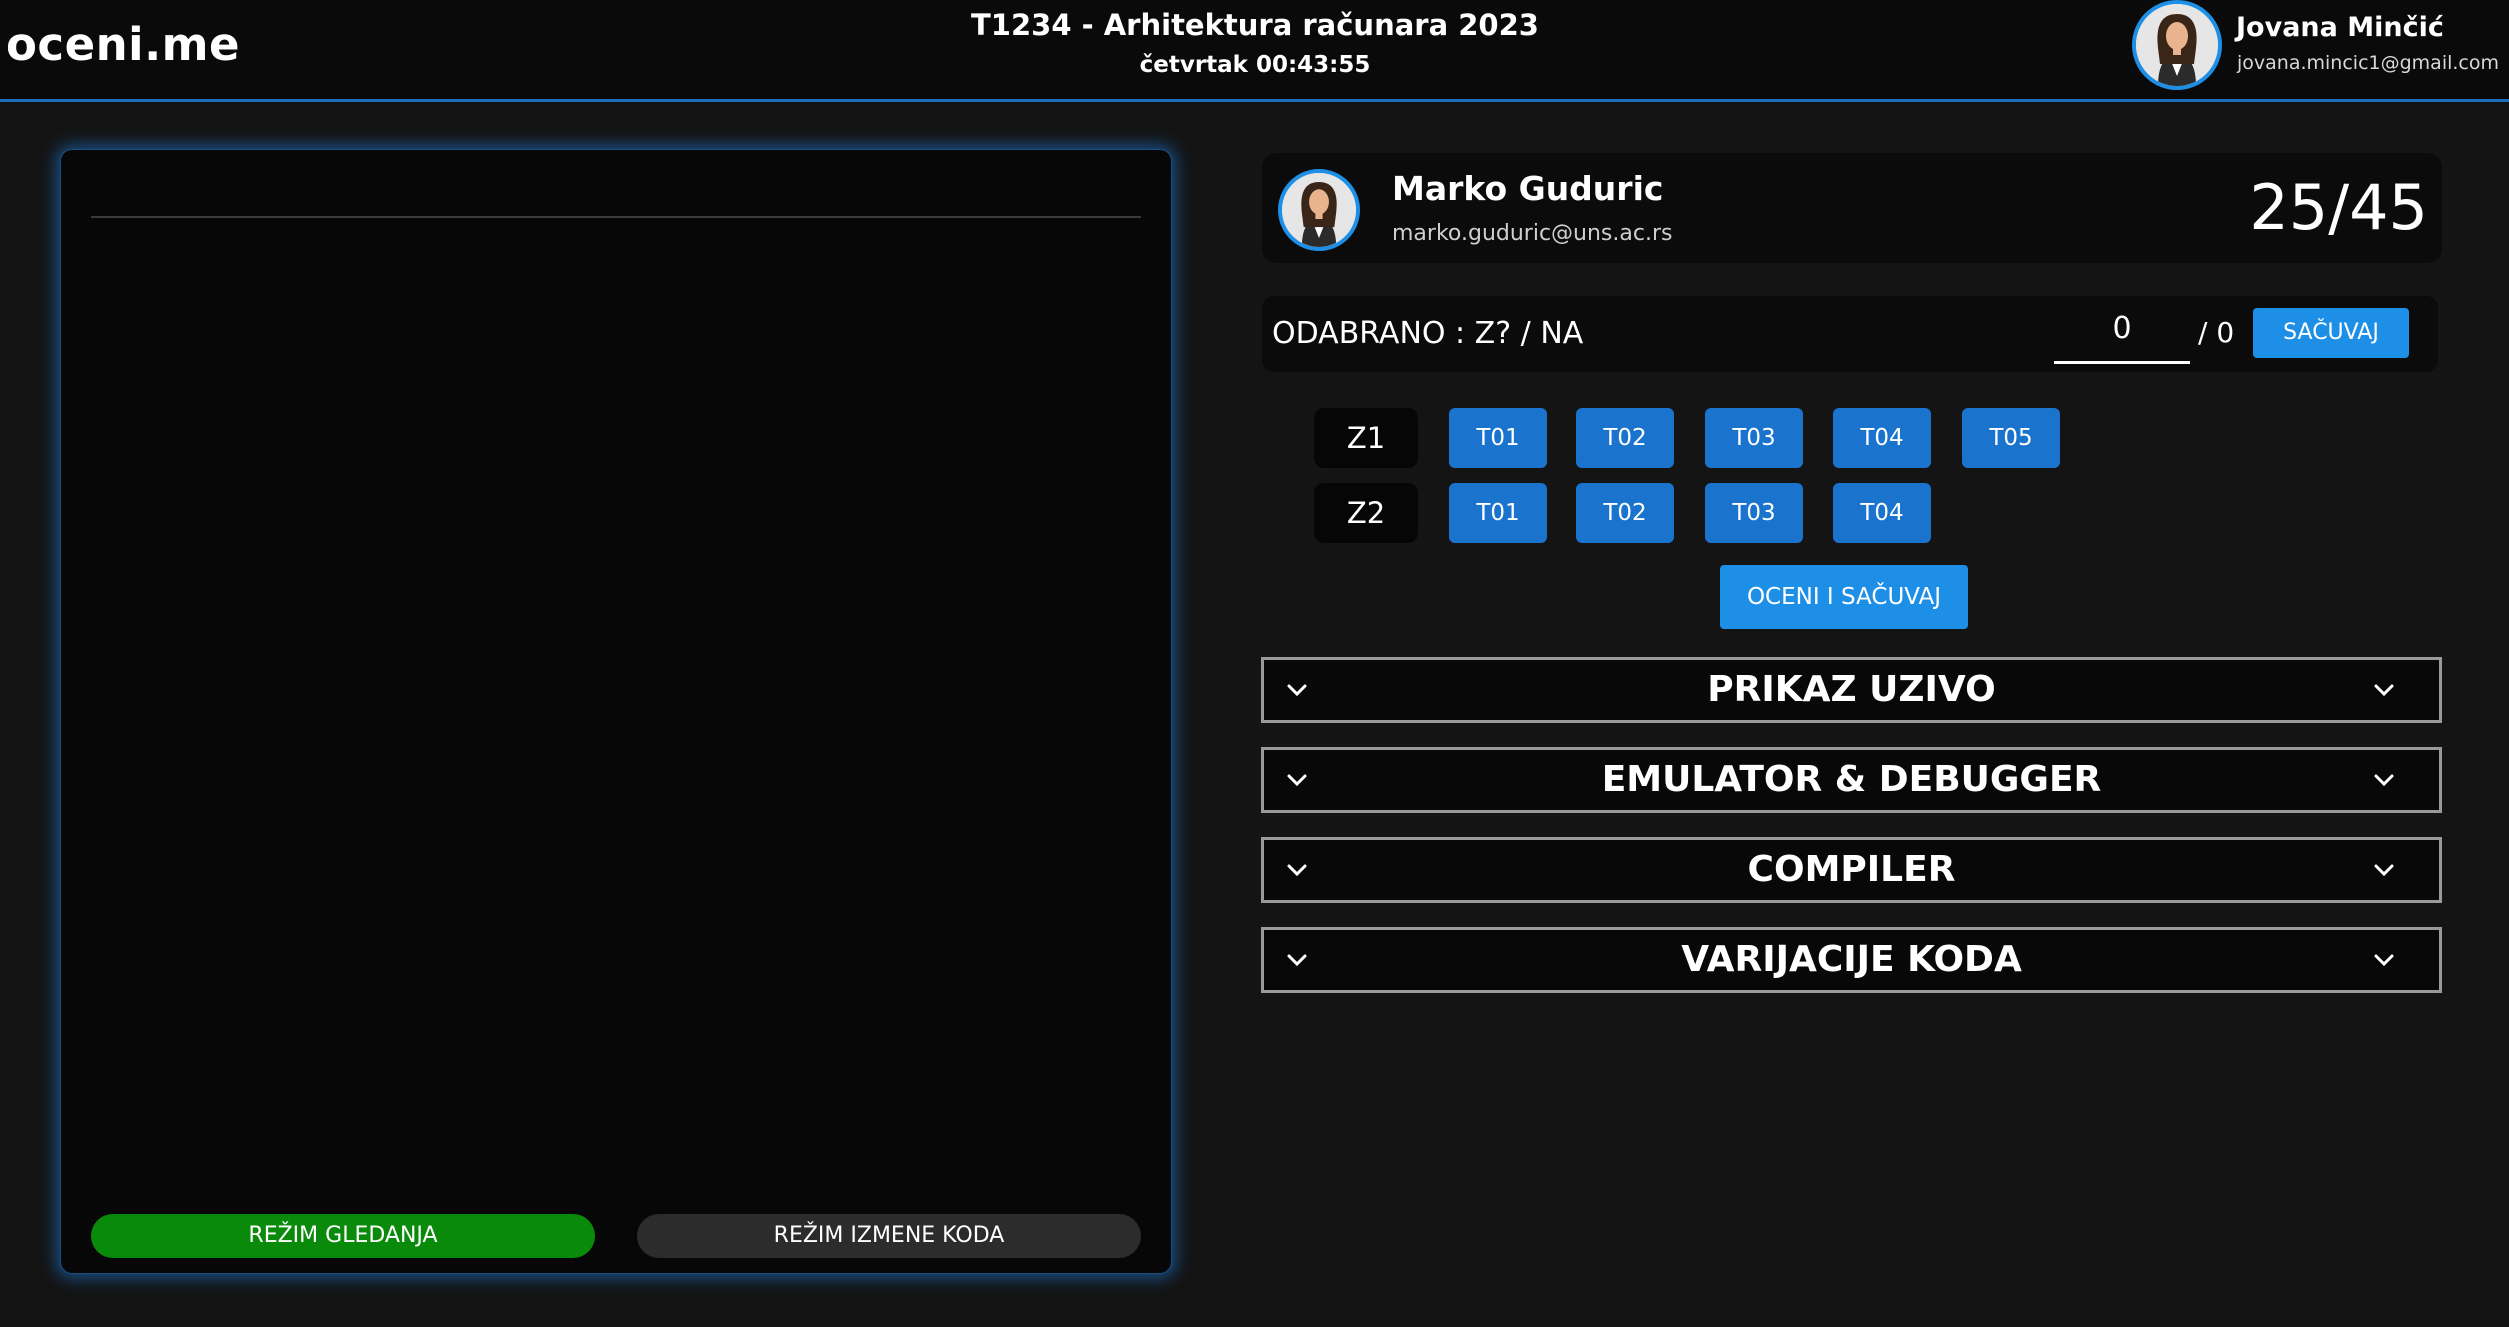 The height and width of the screenshot is (1327, 2509). I want to click on test-button-z1-t03: T03, so click(1754, 438).